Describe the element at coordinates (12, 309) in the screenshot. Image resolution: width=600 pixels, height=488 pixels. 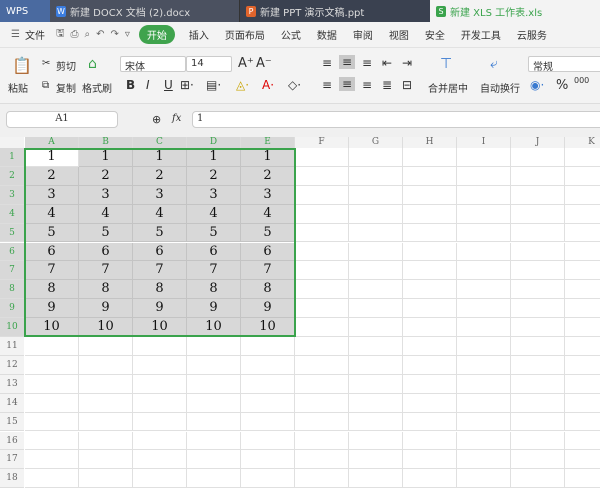
I see `row-header-9: 9` at that location.